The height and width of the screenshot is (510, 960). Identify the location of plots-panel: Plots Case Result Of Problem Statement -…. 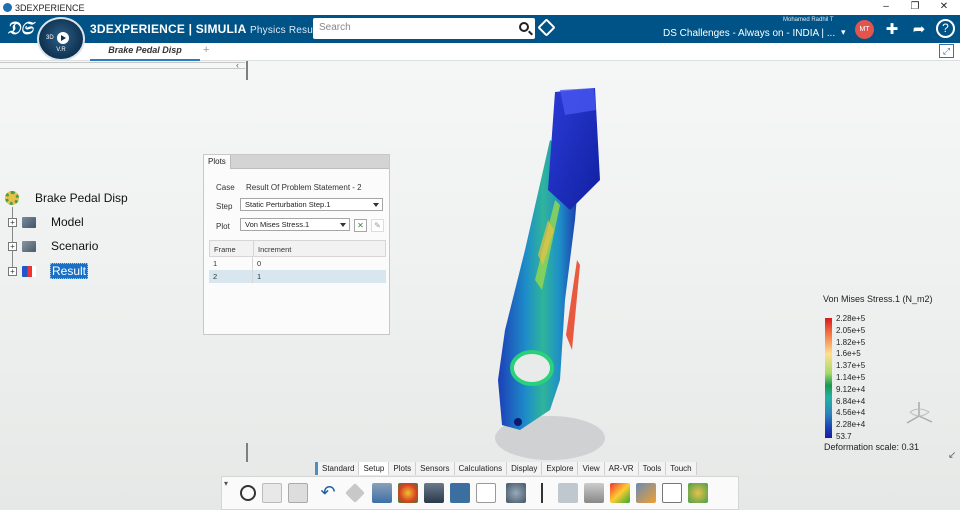
(296, 244).